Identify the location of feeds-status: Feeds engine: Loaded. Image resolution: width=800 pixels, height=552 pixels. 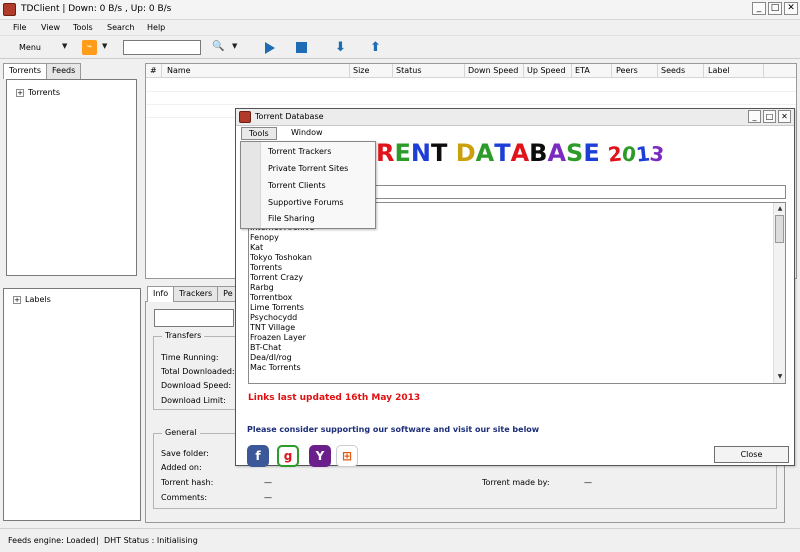
(52, 540).